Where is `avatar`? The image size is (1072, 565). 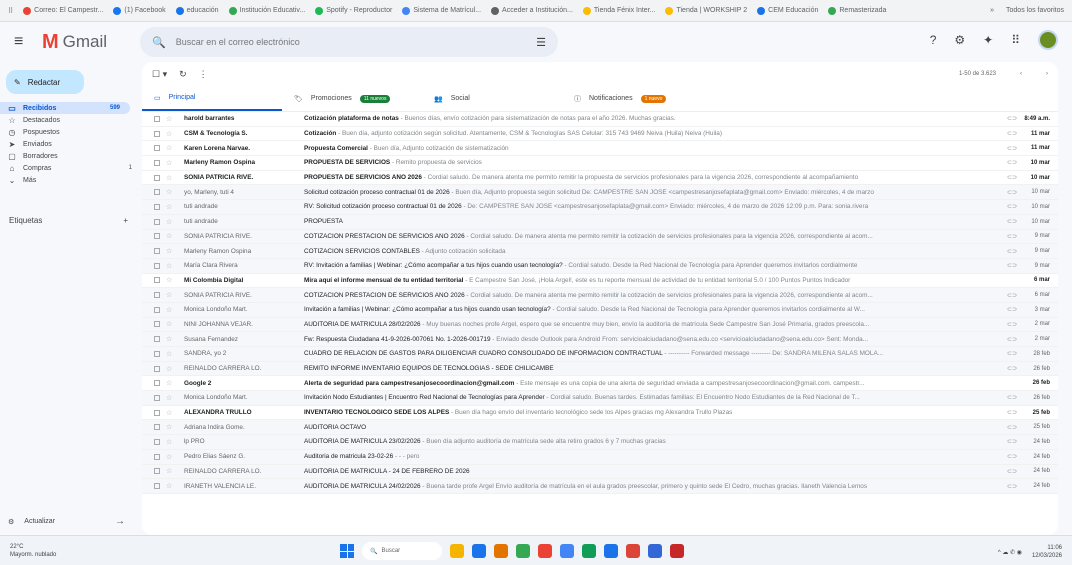 avatar is located at coordinates (1048, 40).